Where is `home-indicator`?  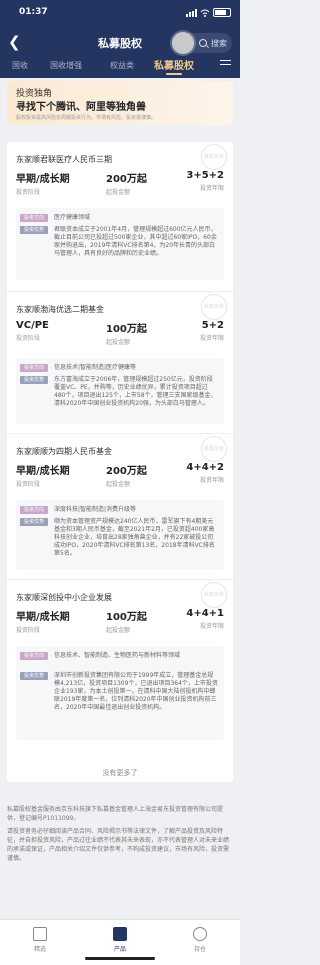 home-indicator is located at coordinates (120, 958).